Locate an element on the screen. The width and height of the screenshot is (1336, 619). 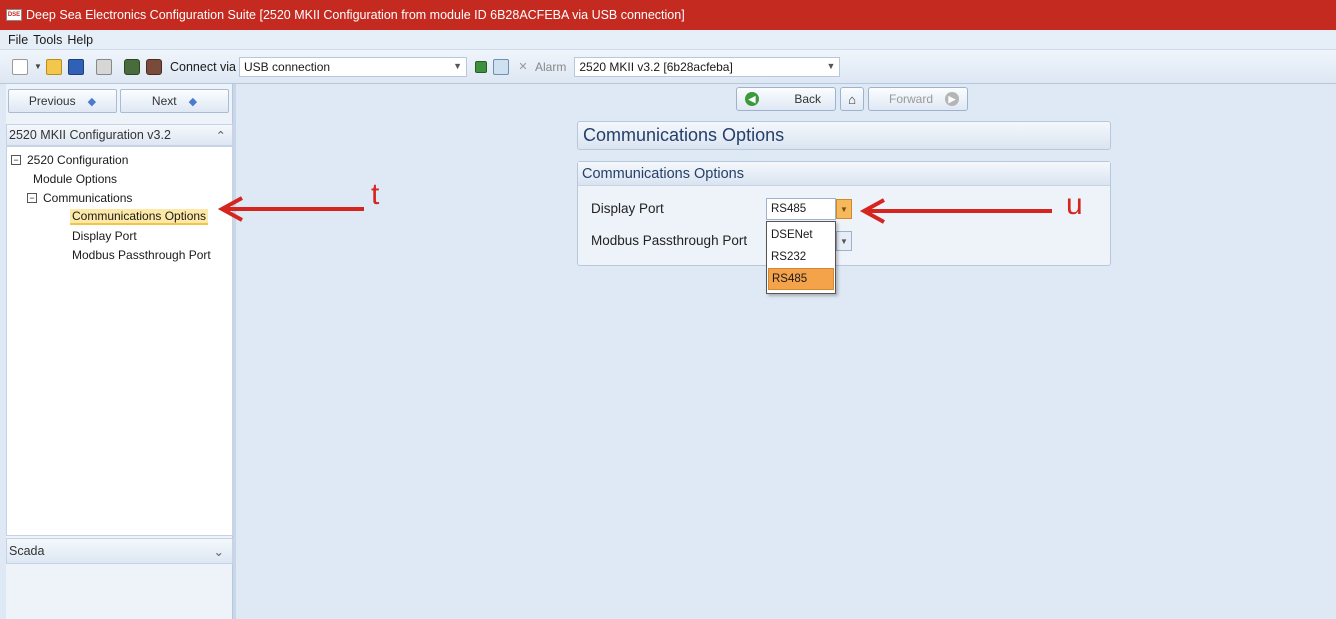
tree-item-modbus-passthrough-port: Modbus Passthrough Port is located at coordinates (119, 254).